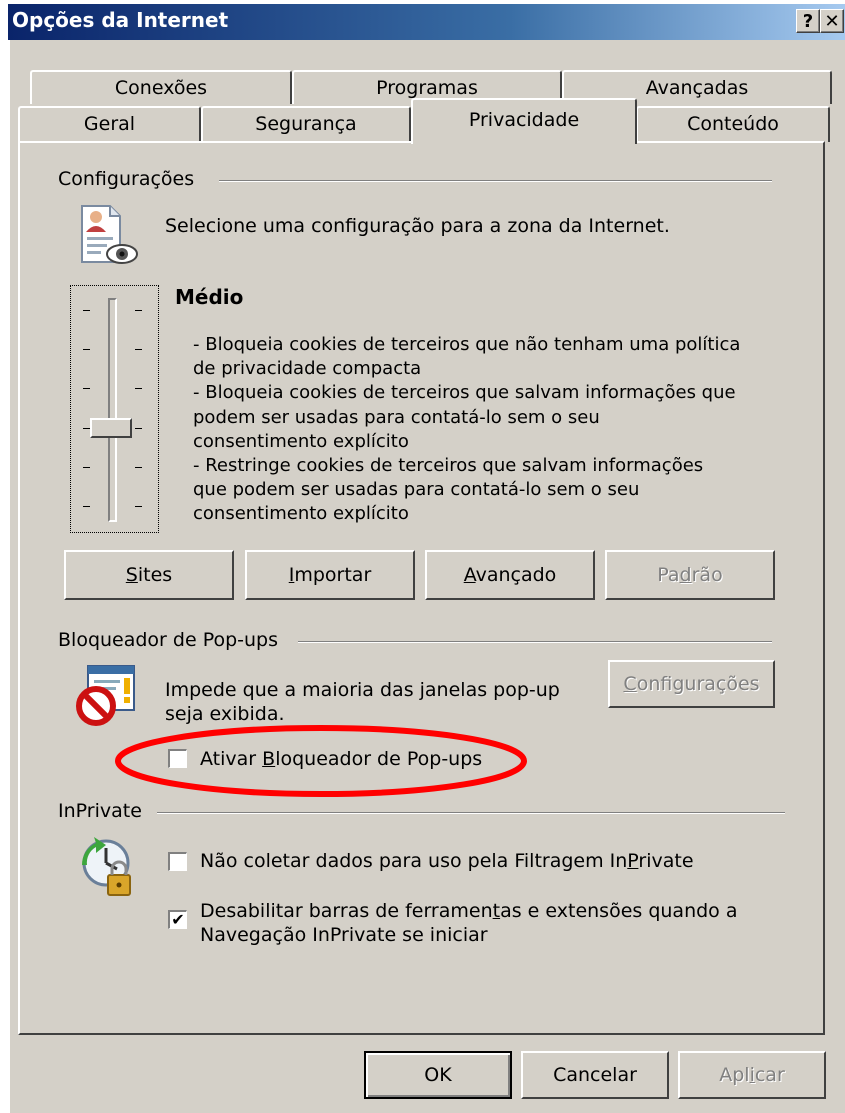 The width and height of the screenshot is (845, 1113). Describe the element at coordinates (155, 575) in the screenshot. I see `sites-label: ites` at that location.